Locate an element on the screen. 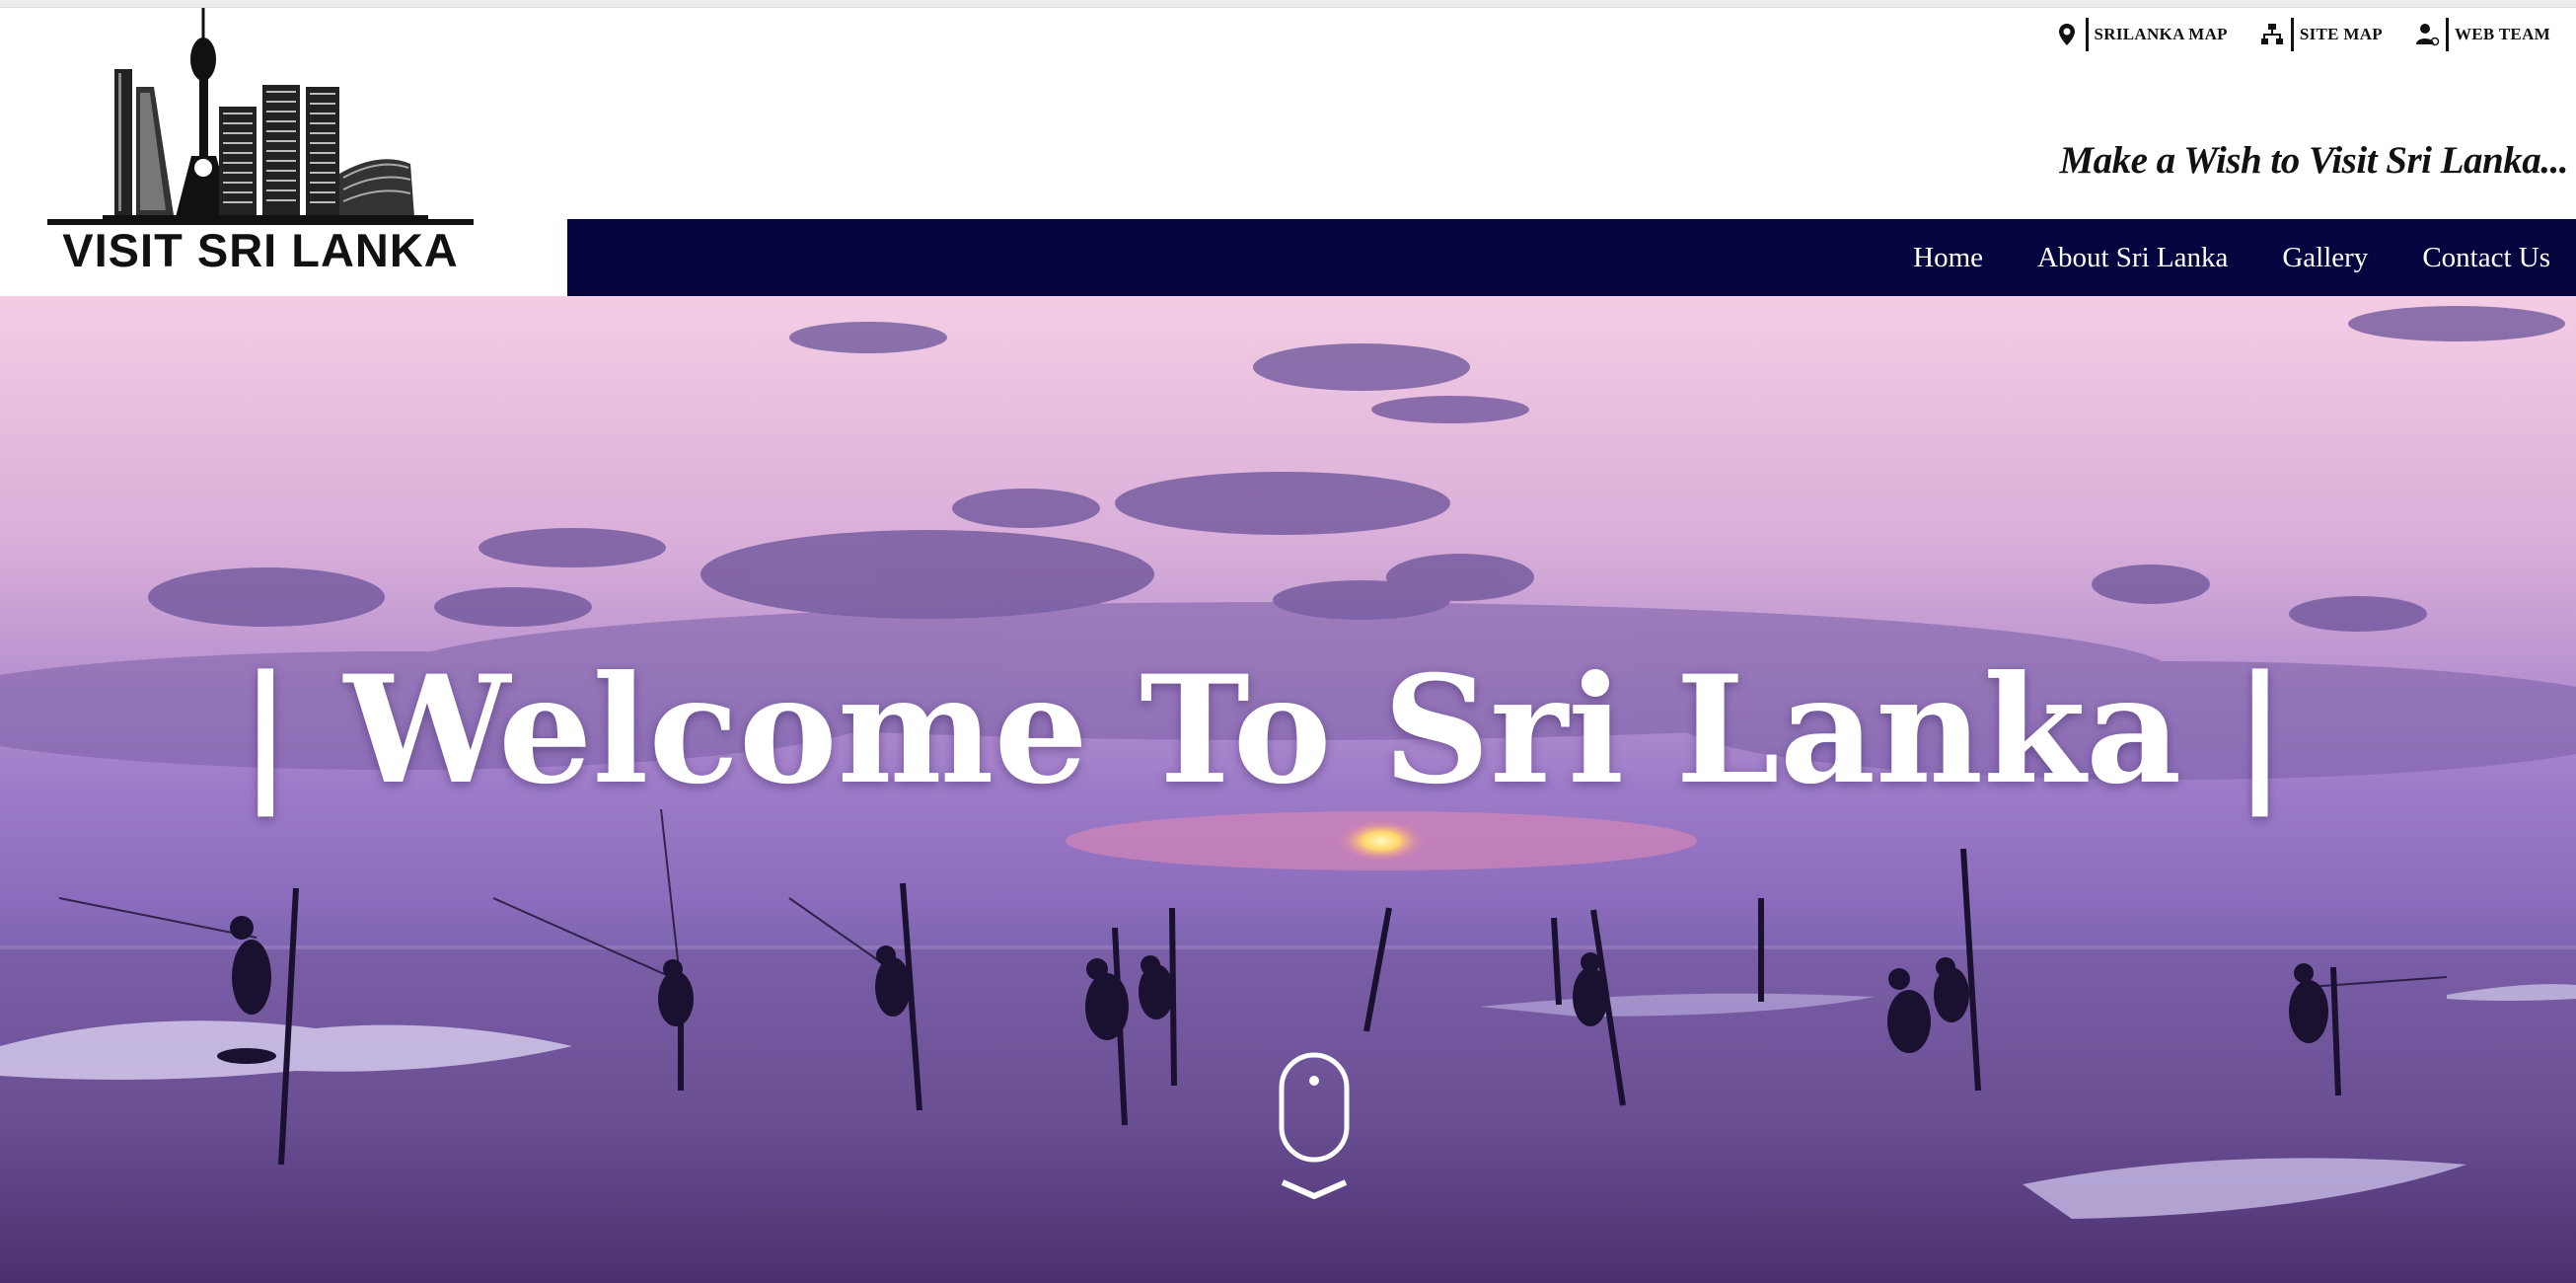  nav-home: Home is located at coordinates (1948, 258).